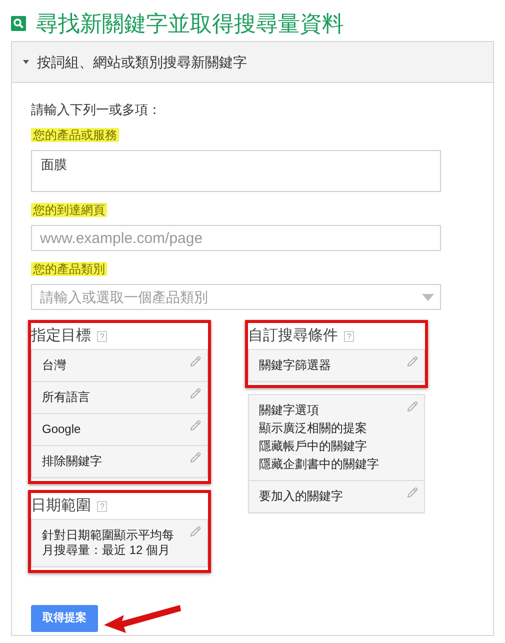  I want to click on setting-text: 針對日期範圍顯示平均每月搜尋量：最近 12 個月, so click(108, 543).